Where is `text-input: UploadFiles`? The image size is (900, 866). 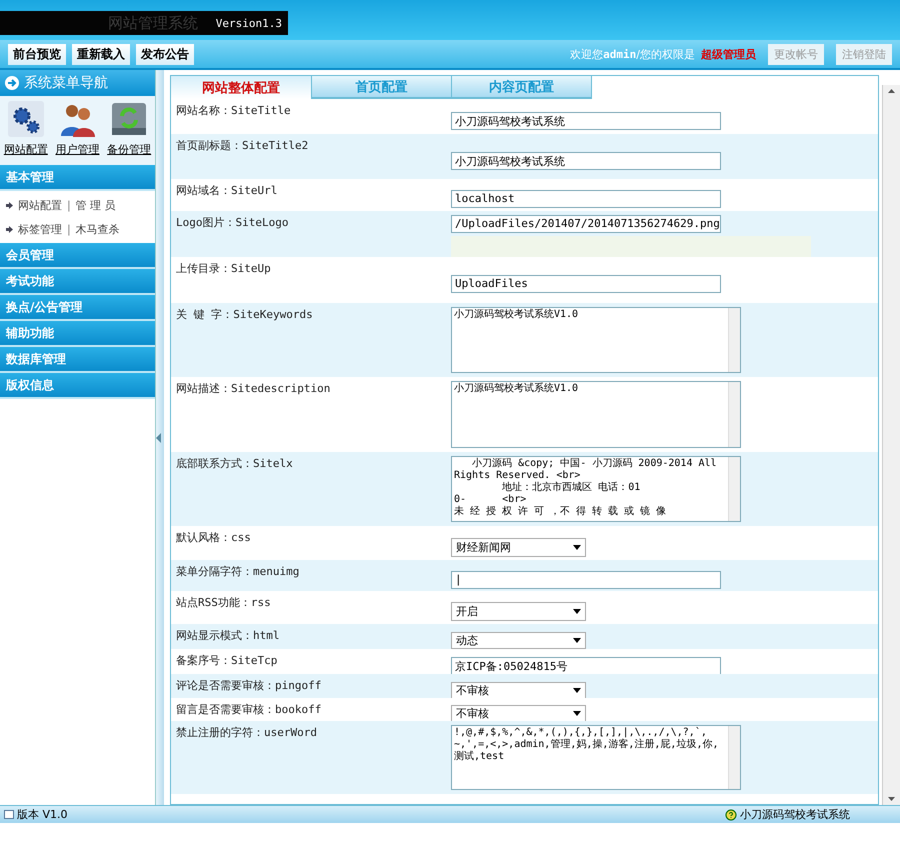
text-input: UploadFiles is located at coordinates (586, 284).